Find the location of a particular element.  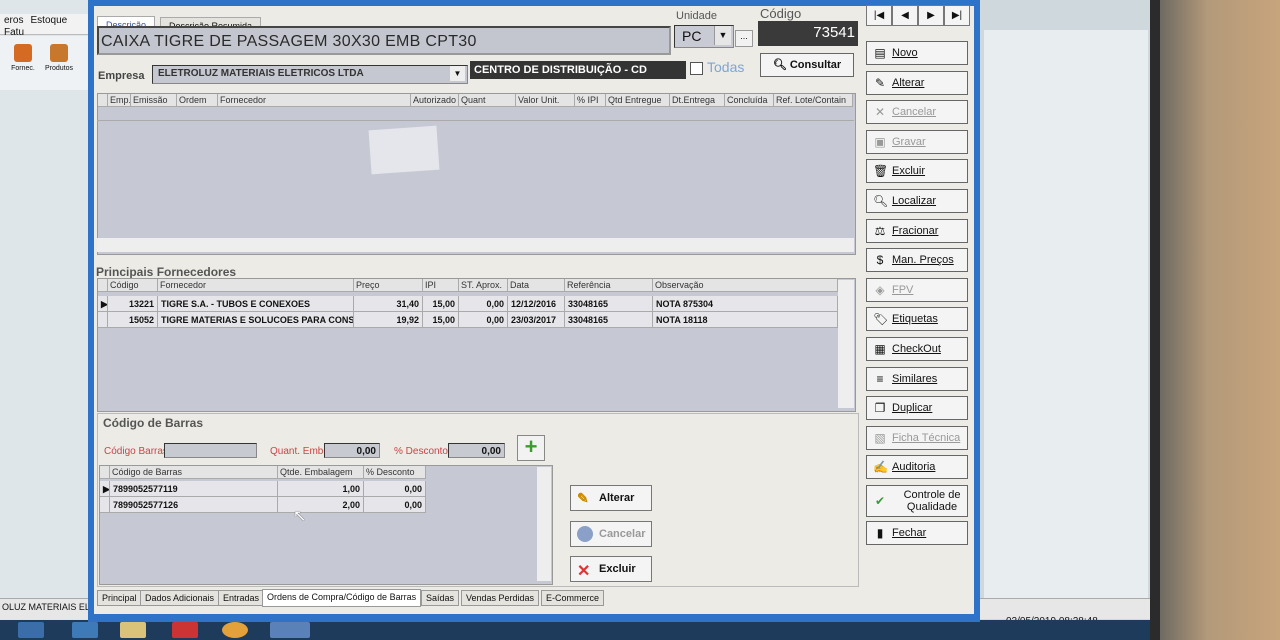

nav-last-button: ▶| is located at coordinates (957, 15).